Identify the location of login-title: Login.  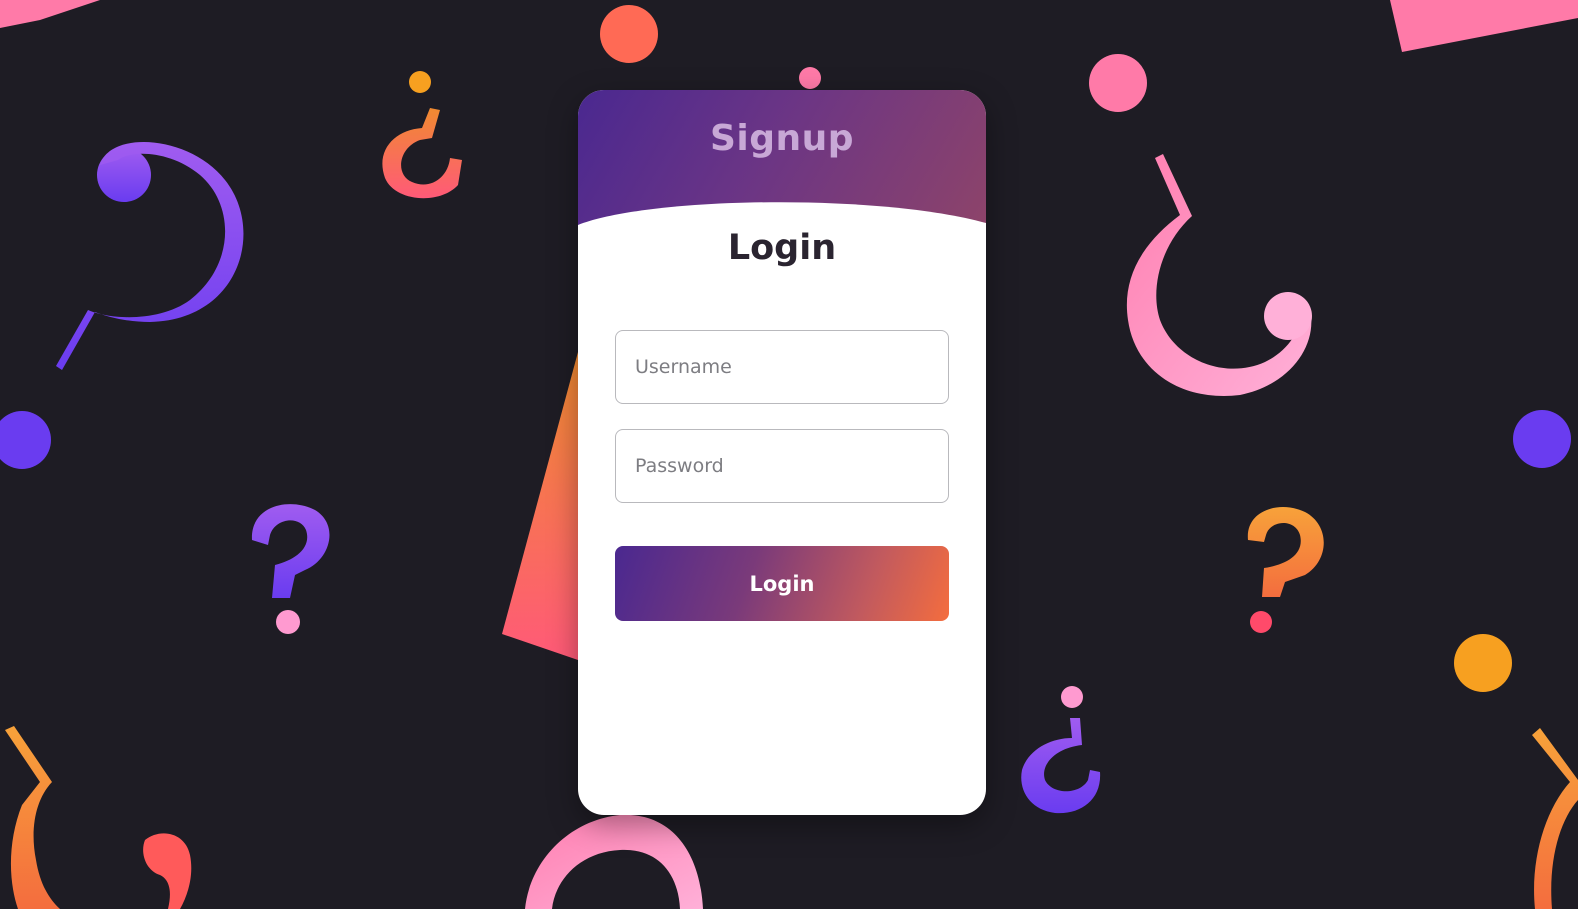
(782, 248).